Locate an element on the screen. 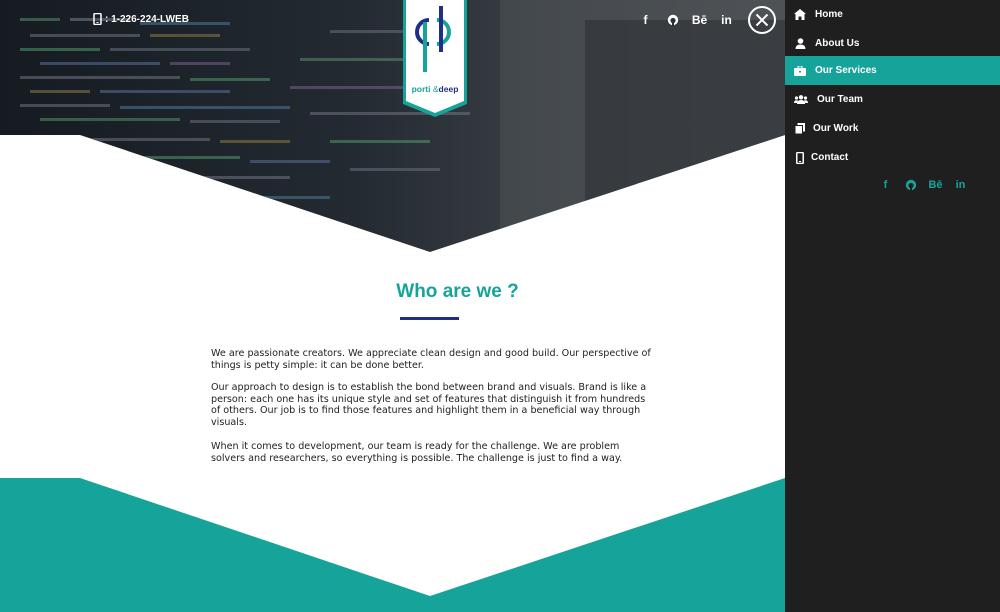 Image resolution: width=1000 pixels, height=612 pixels. menu-item-label: Our Work is located at coordinates (836, 128).